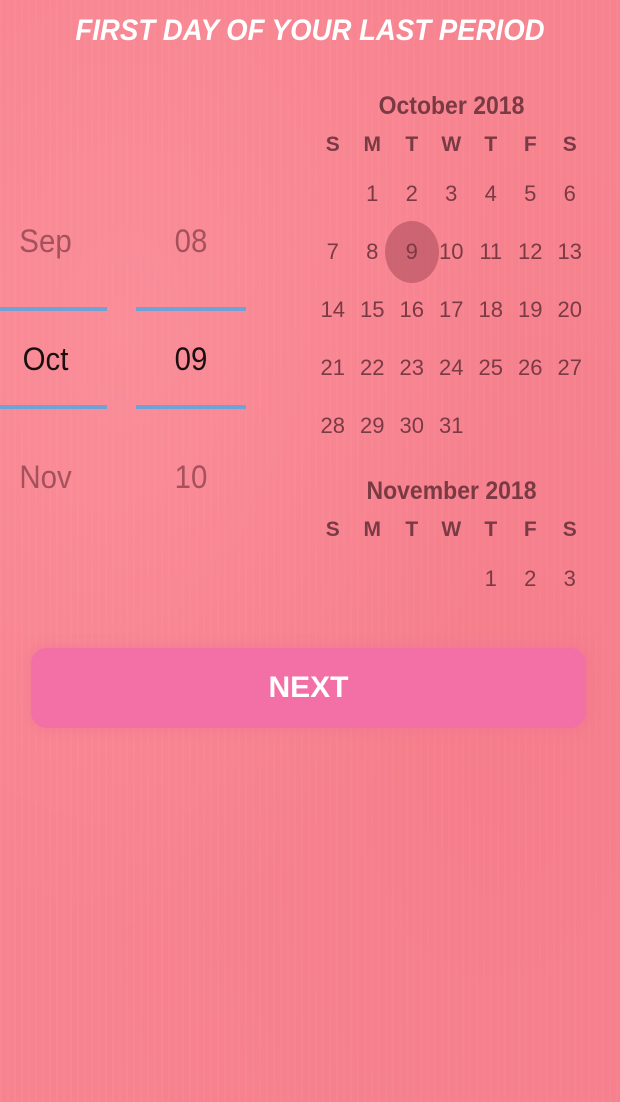 Image resolution: width=620 pixels, height=1102 pixels. I want to click on calendar-week-row: 7 8 9 10 11 12 13, so click(451, 252).